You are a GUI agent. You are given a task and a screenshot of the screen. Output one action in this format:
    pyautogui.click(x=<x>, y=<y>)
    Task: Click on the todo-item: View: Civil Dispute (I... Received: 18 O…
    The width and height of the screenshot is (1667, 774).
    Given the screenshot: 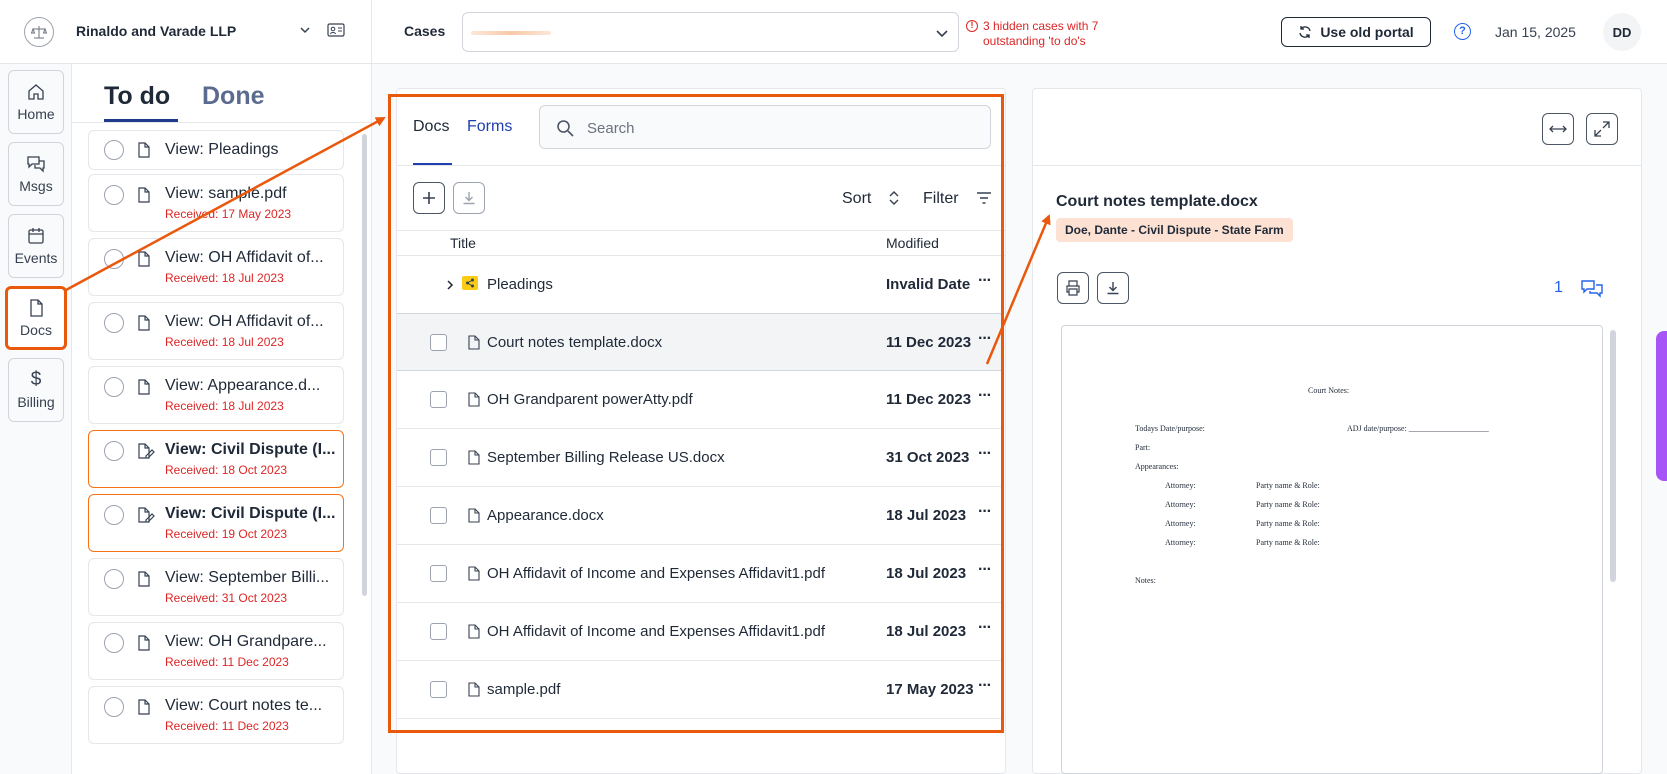 What is the action you would take?
    pyautogui.click(x=216, y=459)
    